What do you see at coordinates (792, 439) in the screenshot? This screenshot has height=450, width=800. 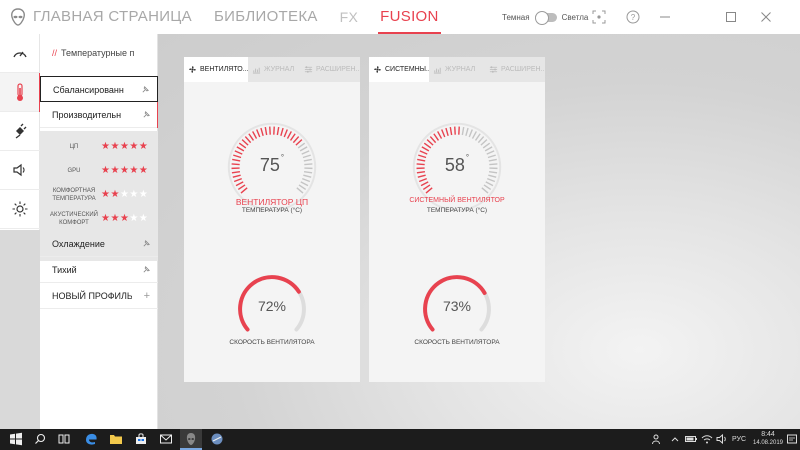 I see `notification-icon` at bounding box center [792, 439].